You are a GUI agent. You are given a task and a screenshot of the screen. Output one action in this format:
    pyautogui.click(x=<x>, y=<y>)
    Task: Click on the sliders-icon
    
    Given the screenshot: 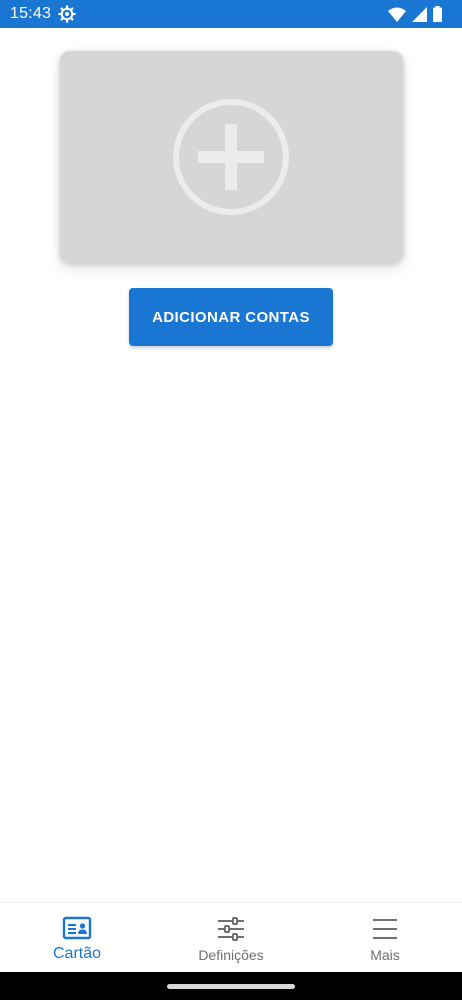 What is the action you would take?
    pyautogui.click(x=231, y=929)
    